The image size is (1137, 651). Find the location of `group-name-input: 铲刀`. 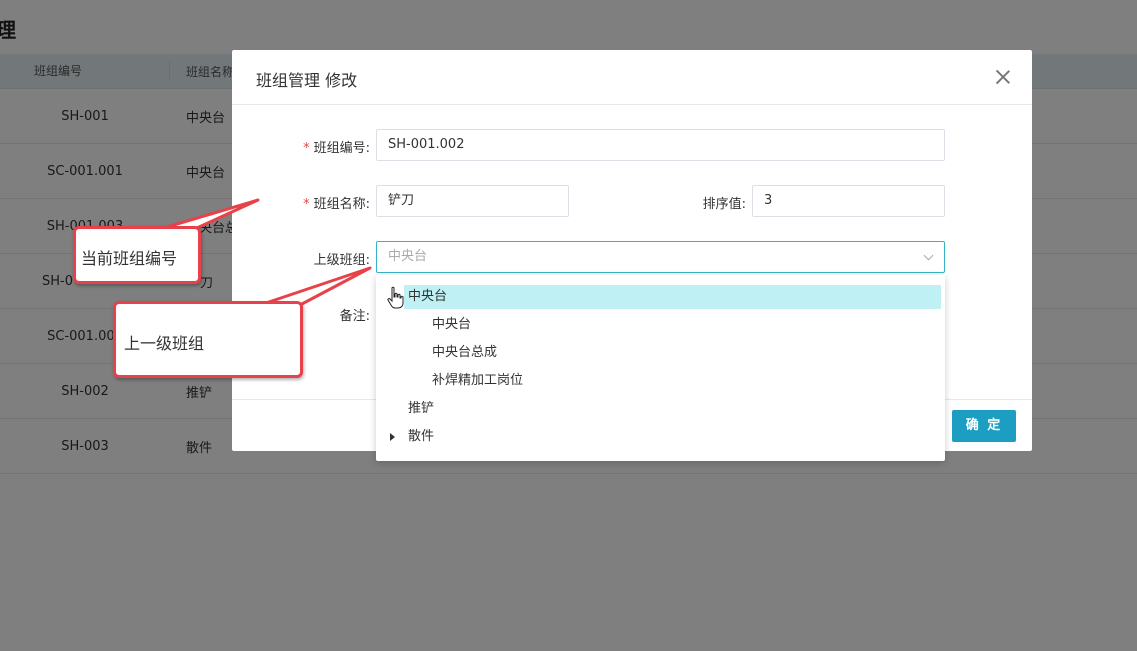

group-name-input: 铲刀 is located at coordinates (472, 201).